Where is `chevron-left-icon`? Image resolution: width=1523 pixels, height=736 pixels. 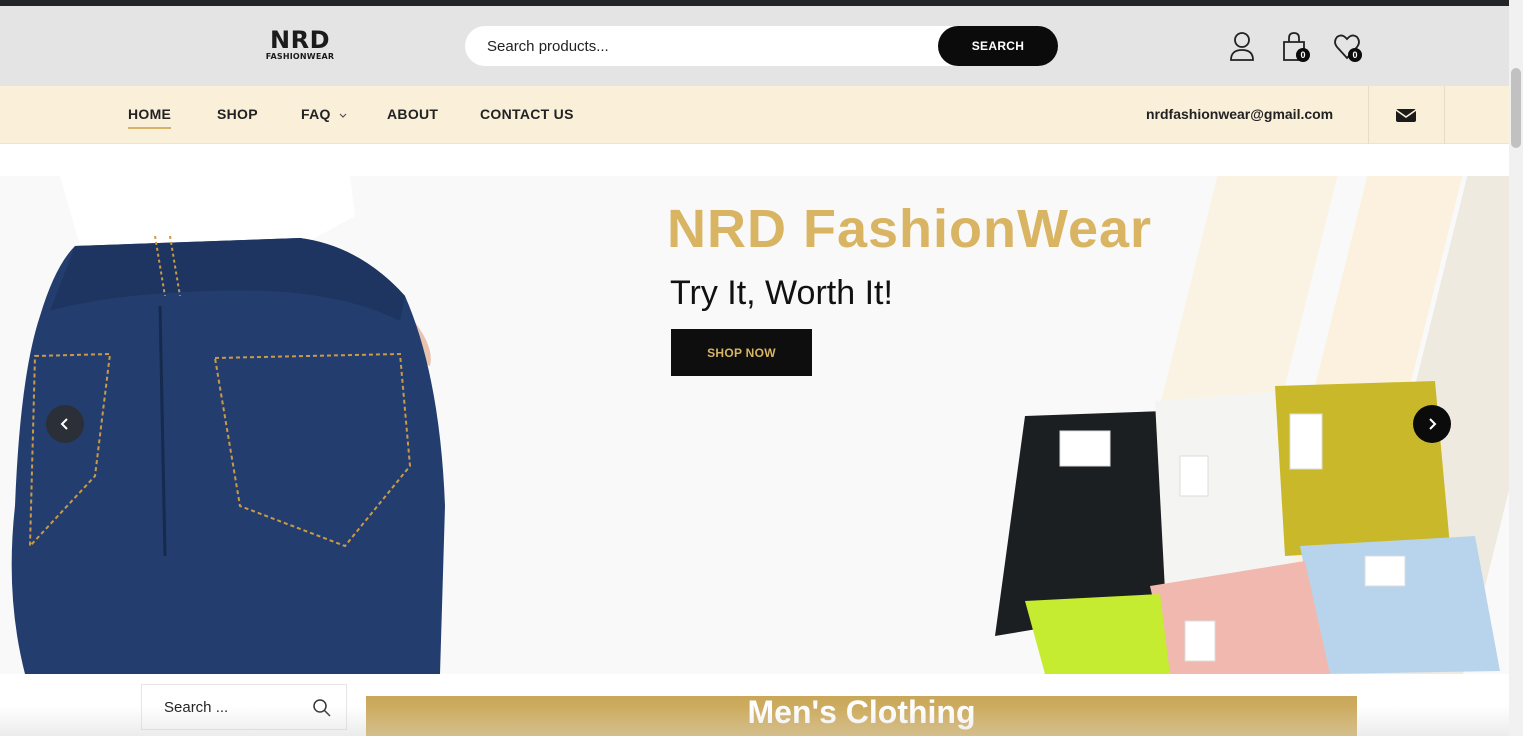 chevron-left-icon is located at coordinates (64, 424).